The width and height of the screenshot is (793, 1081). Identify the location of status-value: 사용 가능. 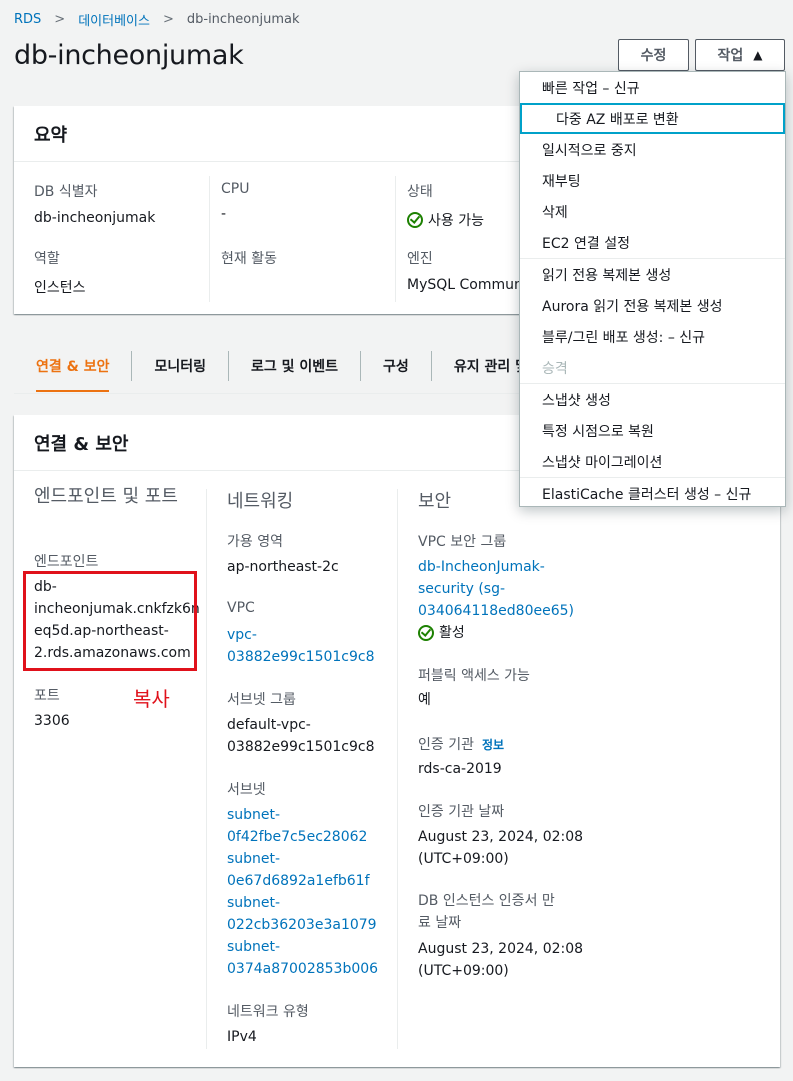
(456, 221).